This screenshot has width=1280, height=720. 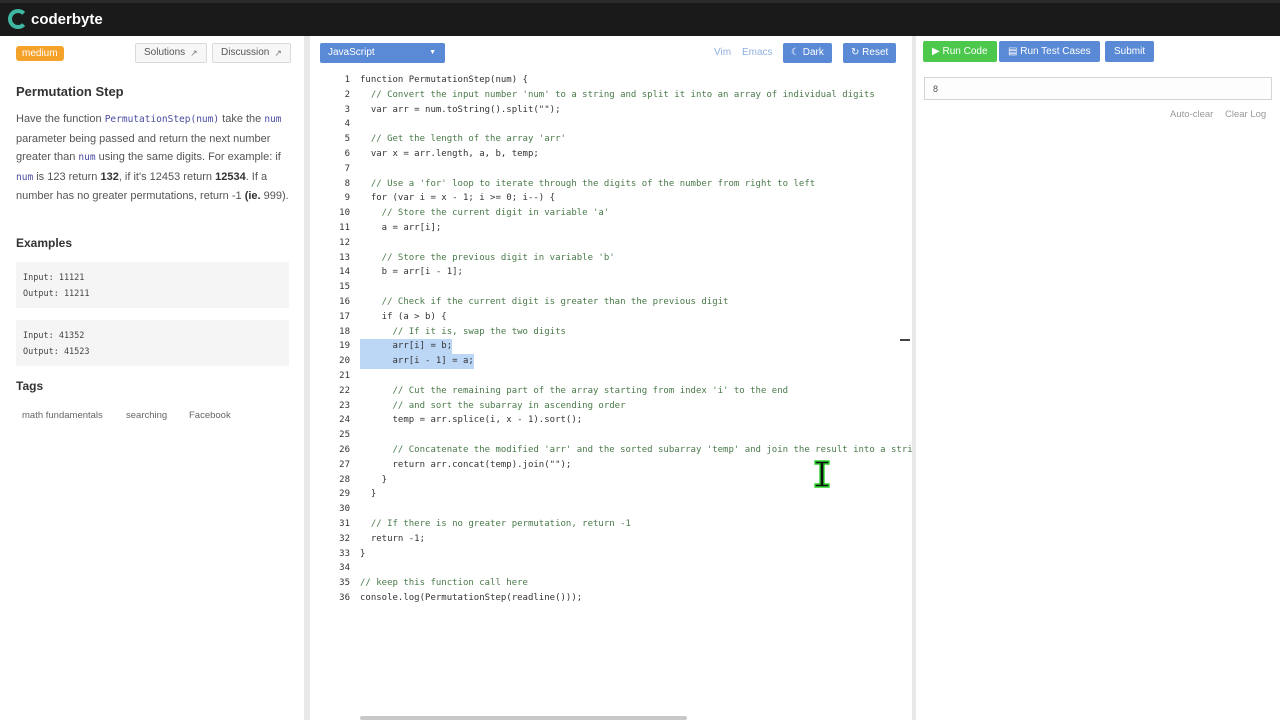 I want to click on line-number: 18, so click(x=344, y=331).